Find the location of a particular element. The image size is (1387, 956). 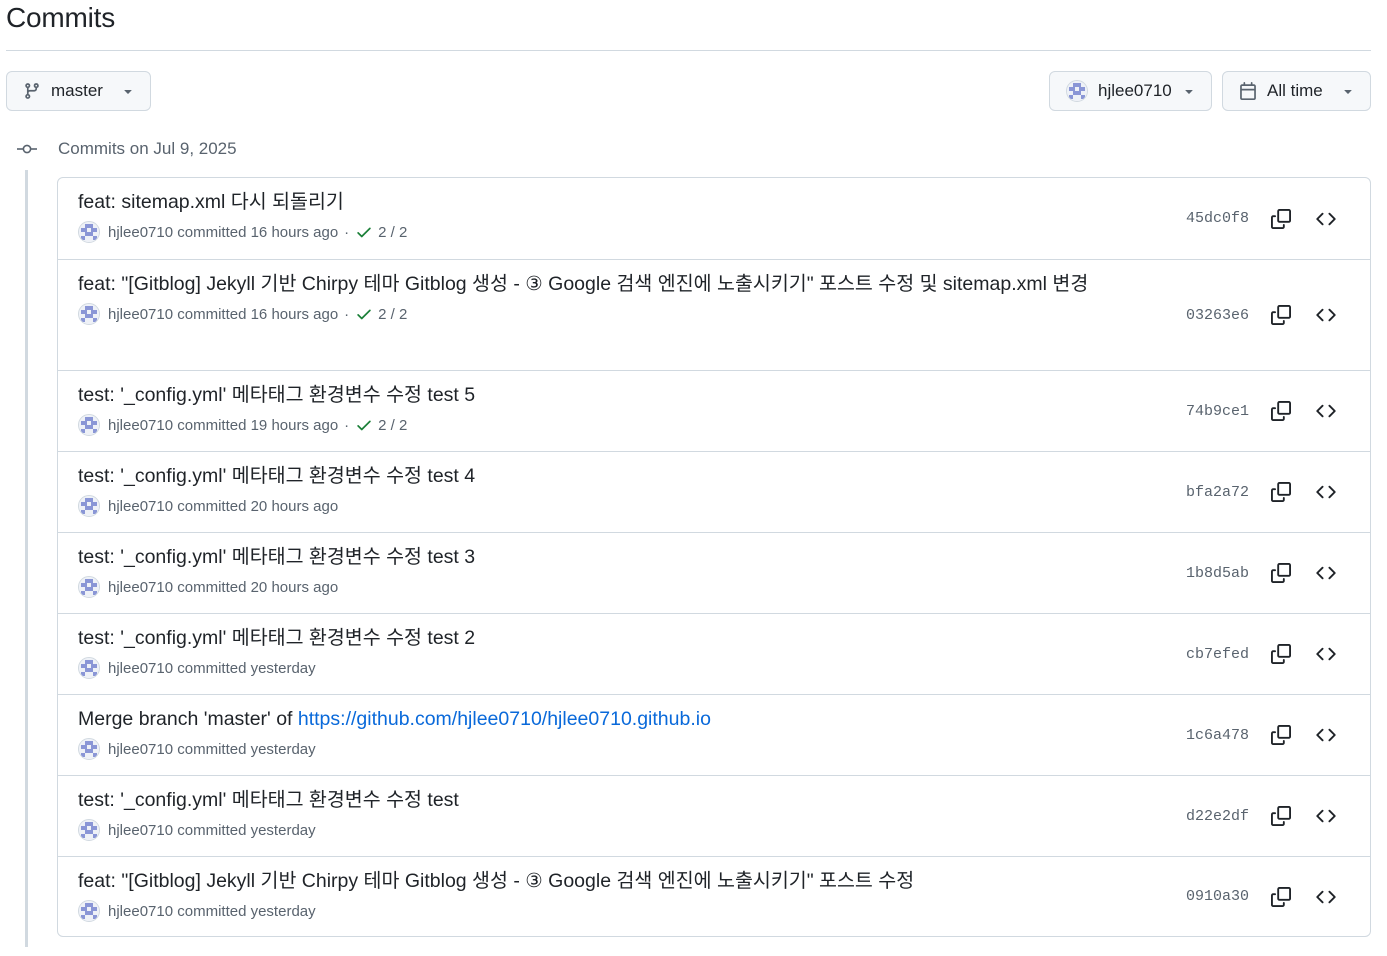

commit-group-date: Commits on Jul 9, 2025 is located at coordinates (147, 148).